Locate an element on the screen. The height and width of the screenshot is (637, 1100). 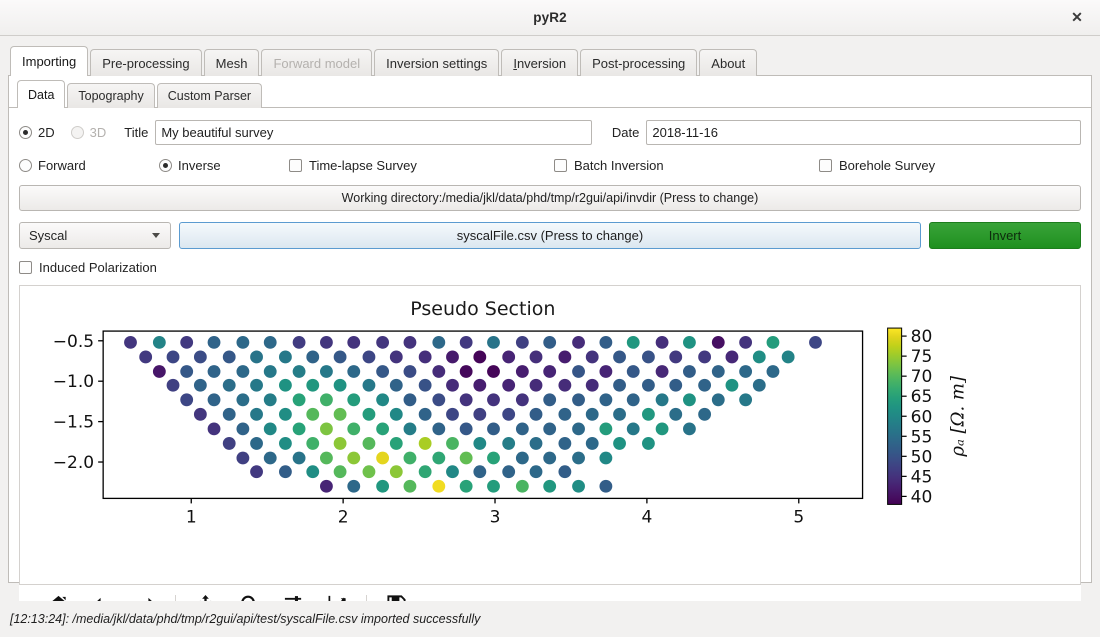
subtab-custom-parser: Custom Parser is located at coordinates (209, 95).